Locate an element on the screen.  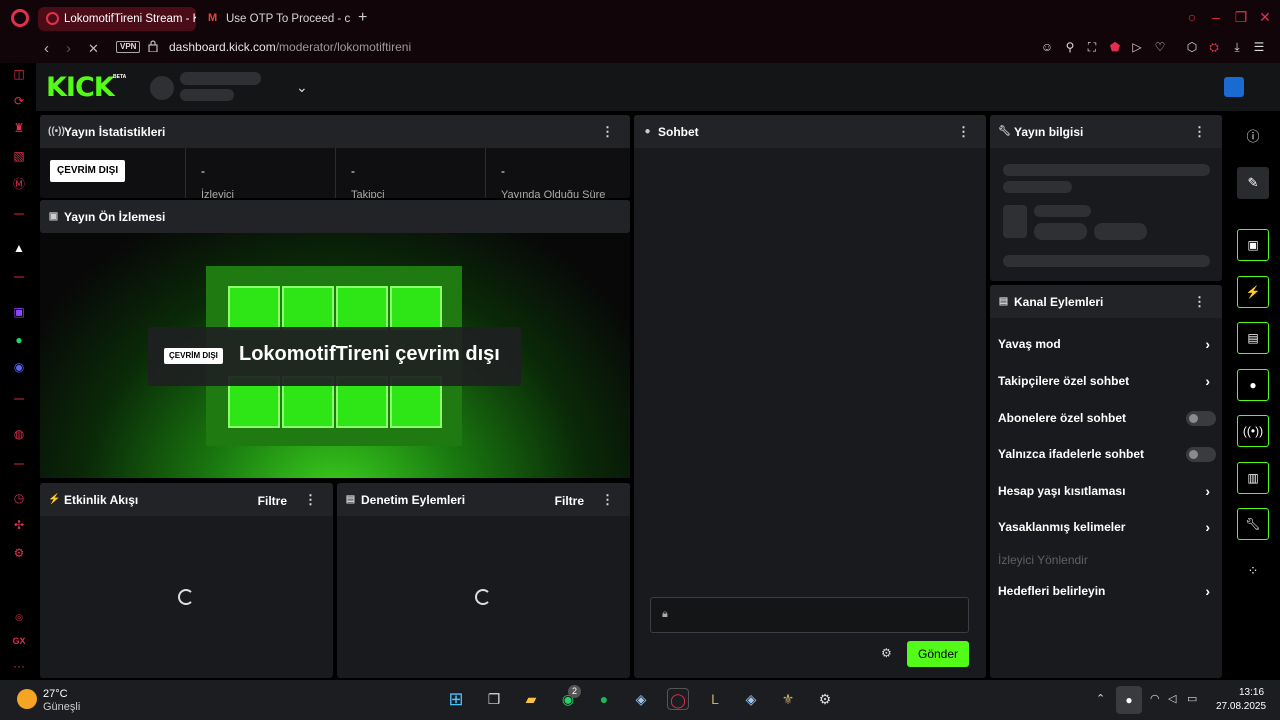
gx-icon: GX is located at coordinates (19, 641).